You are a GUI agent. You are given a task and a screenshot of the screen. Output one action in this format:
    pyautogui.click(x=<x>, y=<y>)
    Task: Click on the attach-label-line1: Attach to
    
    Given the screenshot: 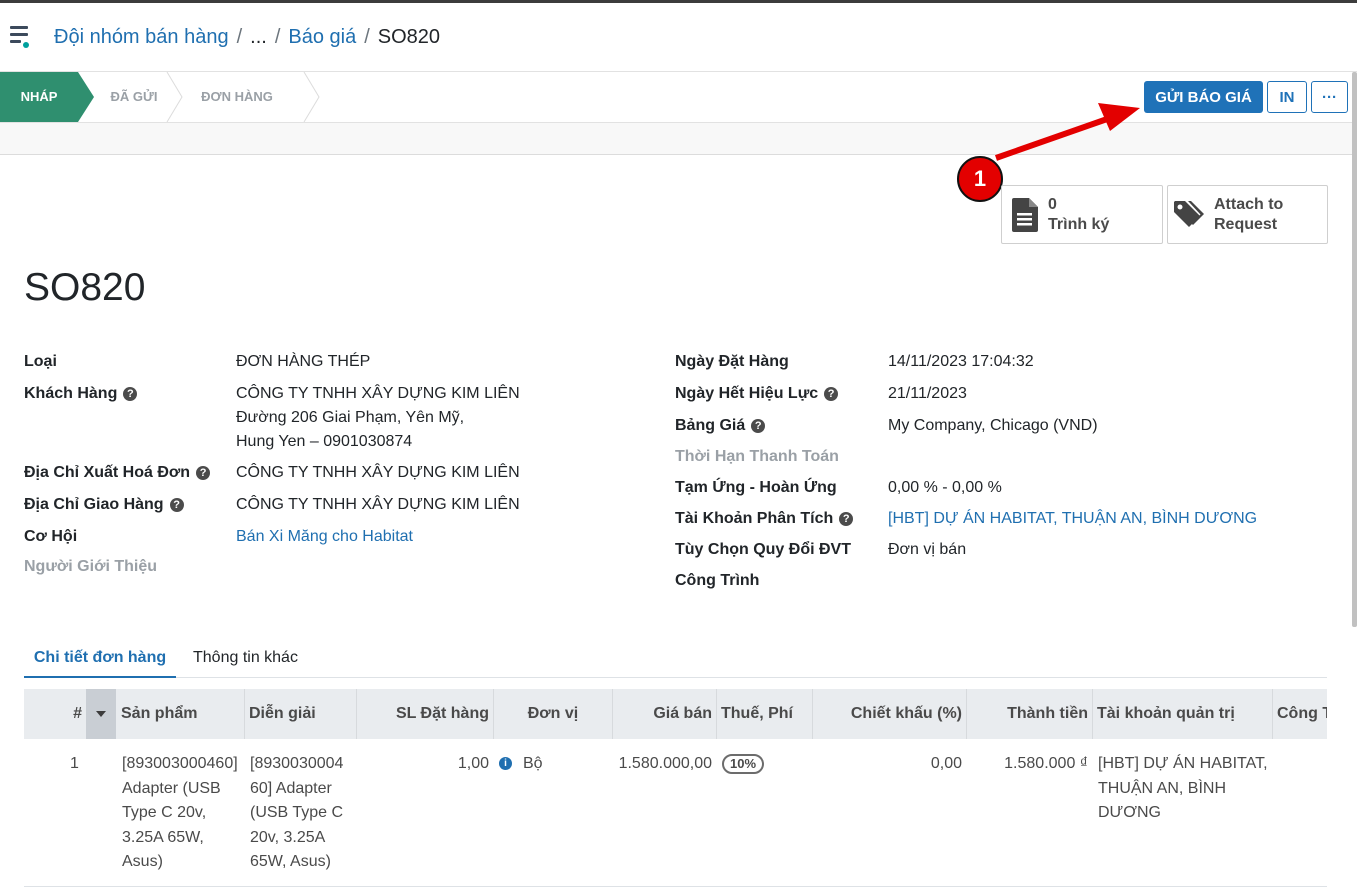 What is the action you would take?
    pyautogui.click(x=1249, y=204)
    